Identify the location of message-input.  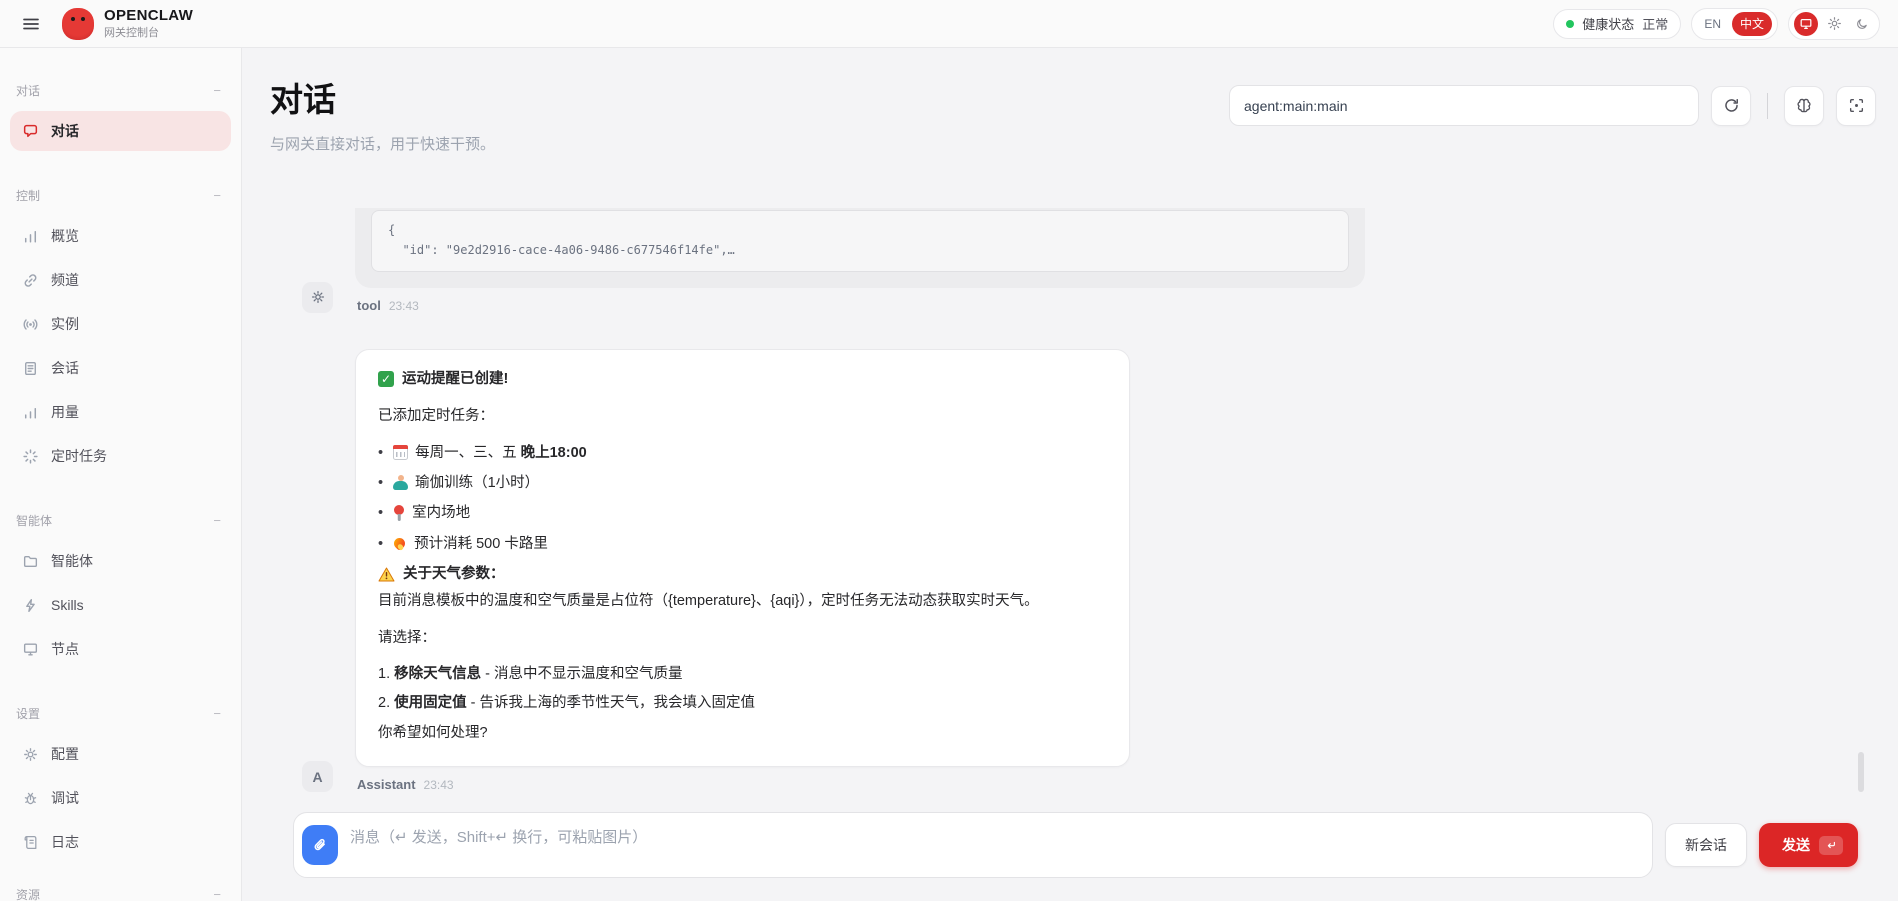
(973, 845).